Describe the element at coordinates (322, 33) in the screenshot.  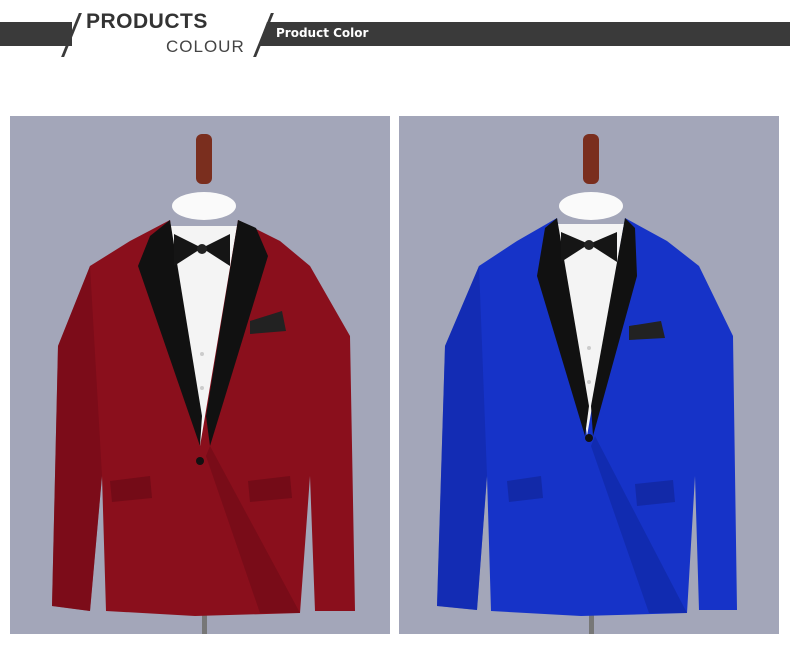
I see `product-color-label: Product Color` at that location.